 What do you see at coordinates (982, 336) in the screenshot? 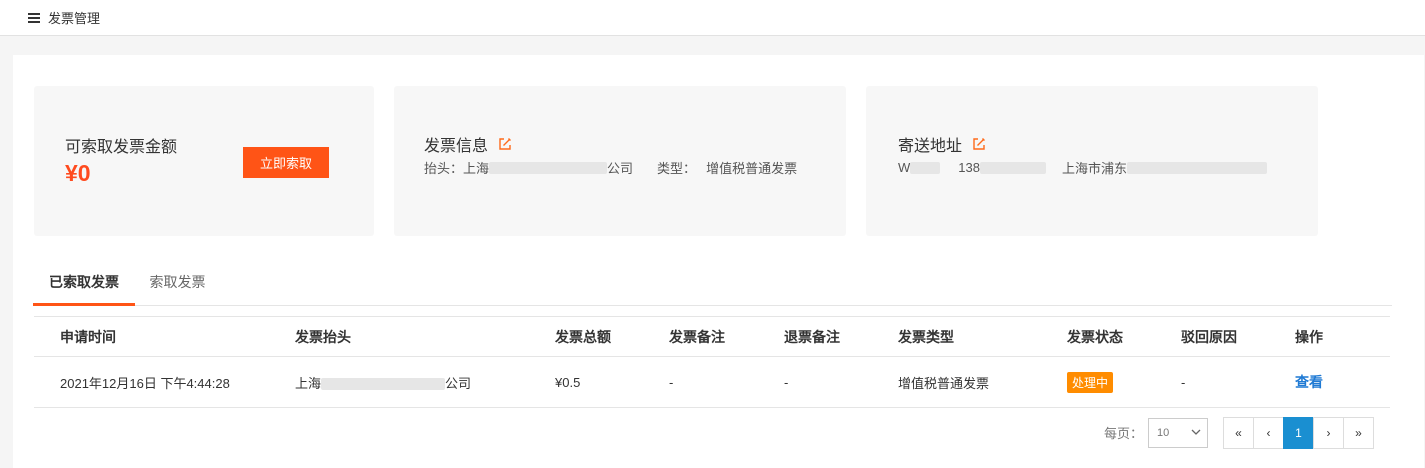
I see `column-header: 发票类型` at bounding box center [982, 336].